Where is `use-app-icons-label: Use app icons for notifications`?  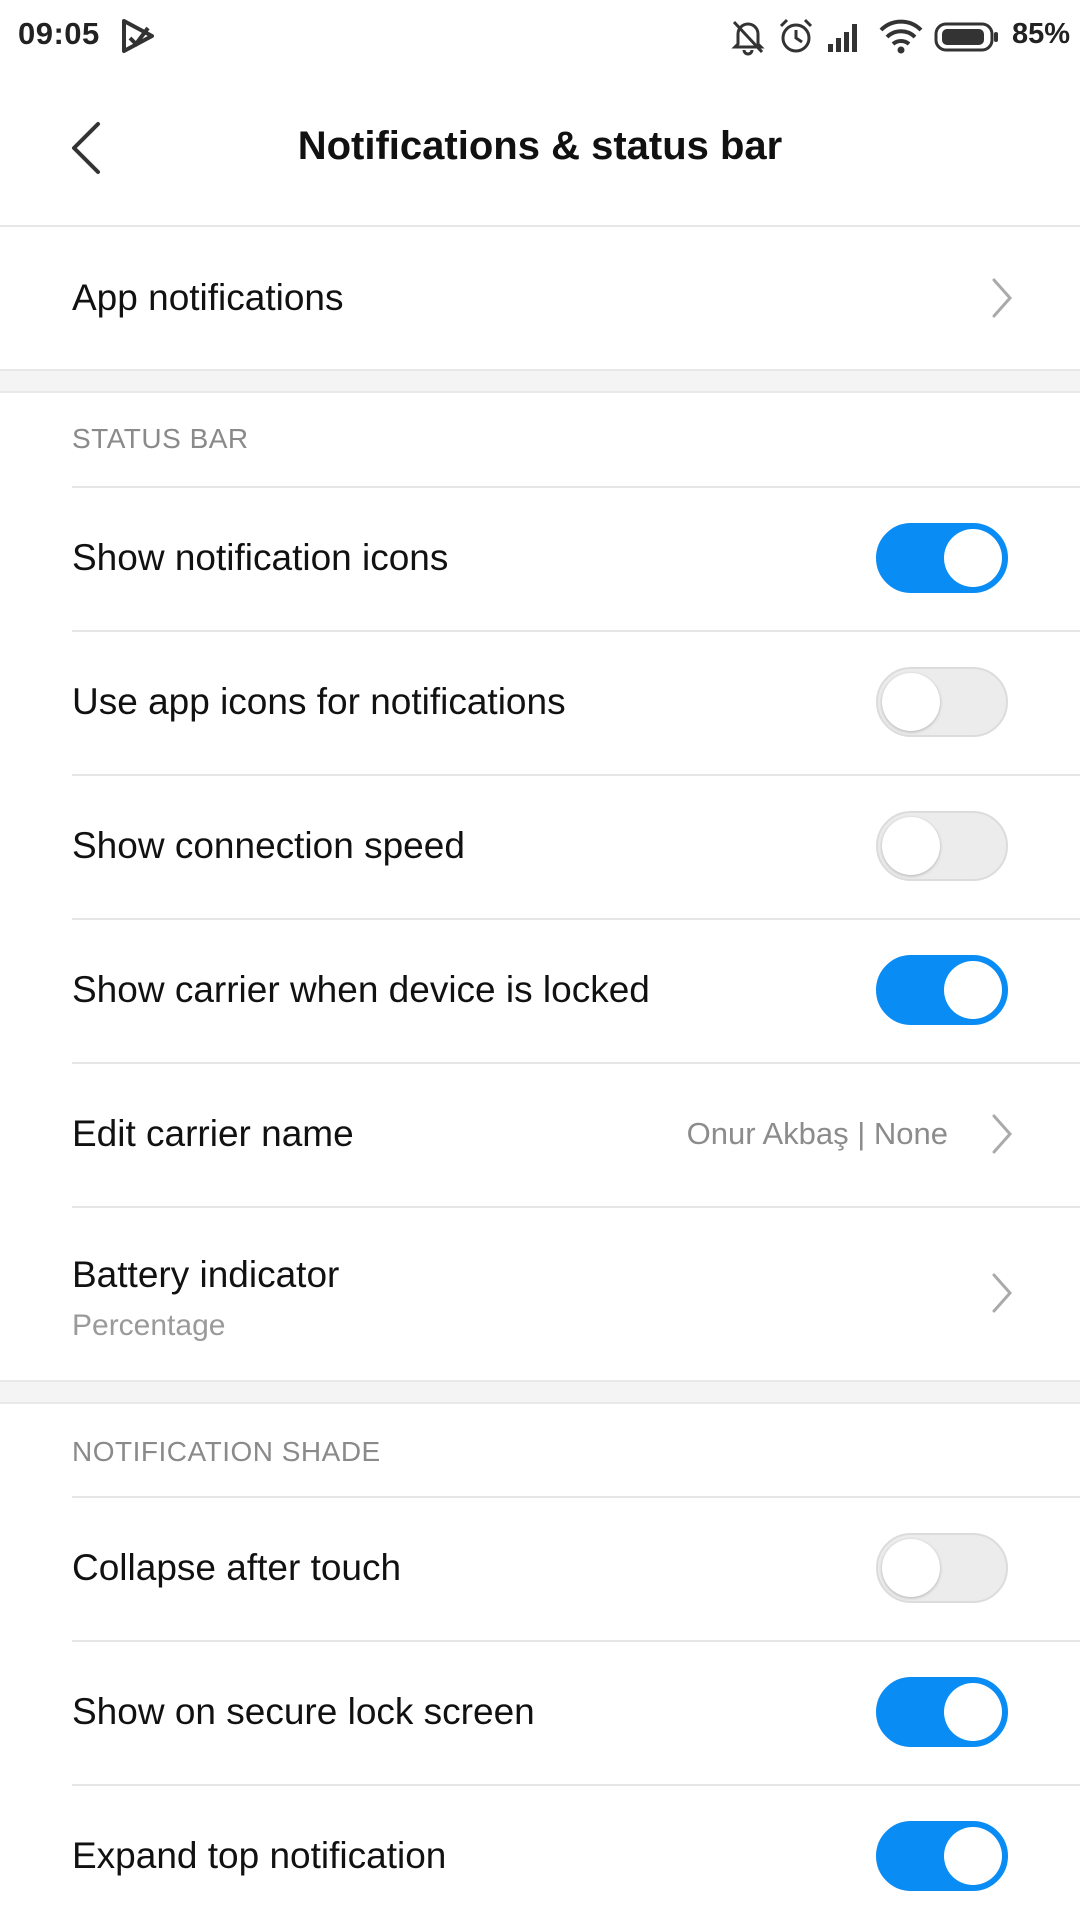
use-app-icons-label: Use app icons for notifications is located at coordinates (319, 701).